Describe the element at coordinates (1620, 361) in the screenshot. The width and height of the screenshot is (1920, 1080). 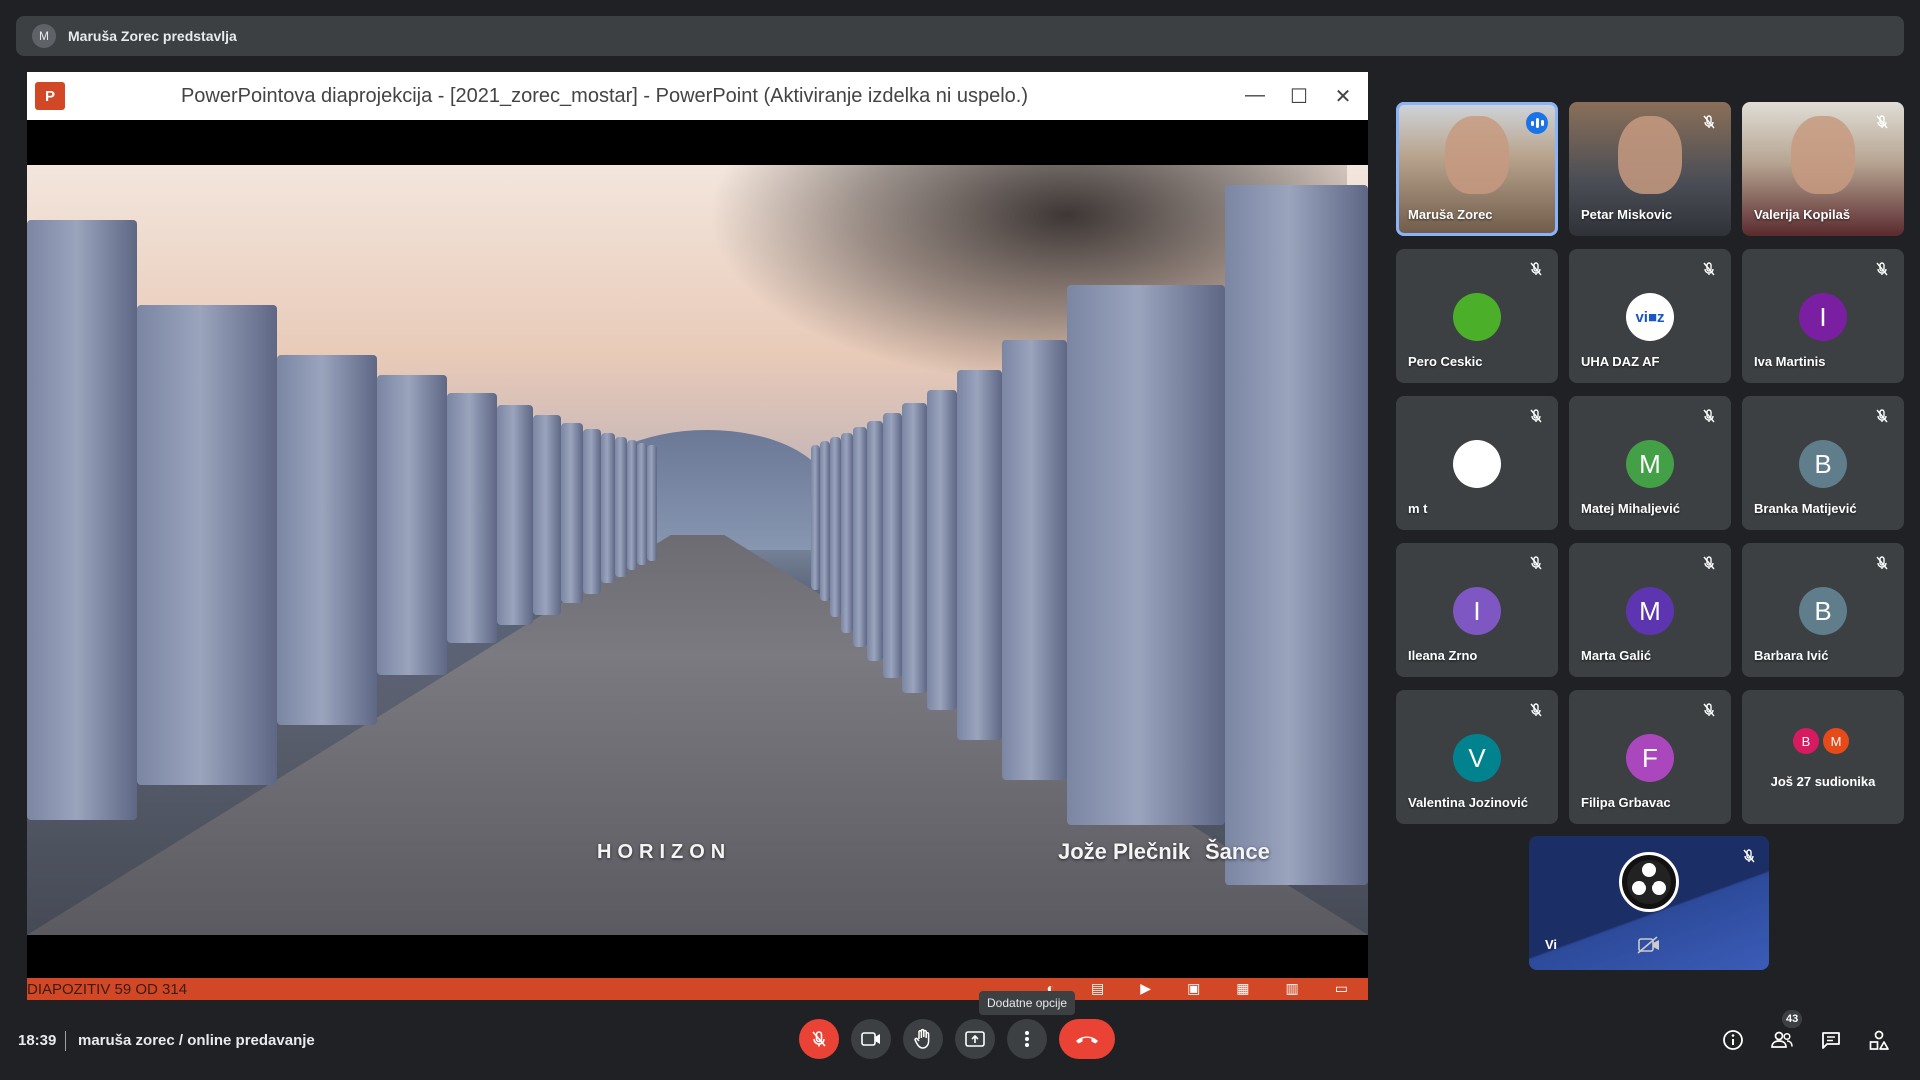
I see `participant-name: UHA DAZ AF` at that location.